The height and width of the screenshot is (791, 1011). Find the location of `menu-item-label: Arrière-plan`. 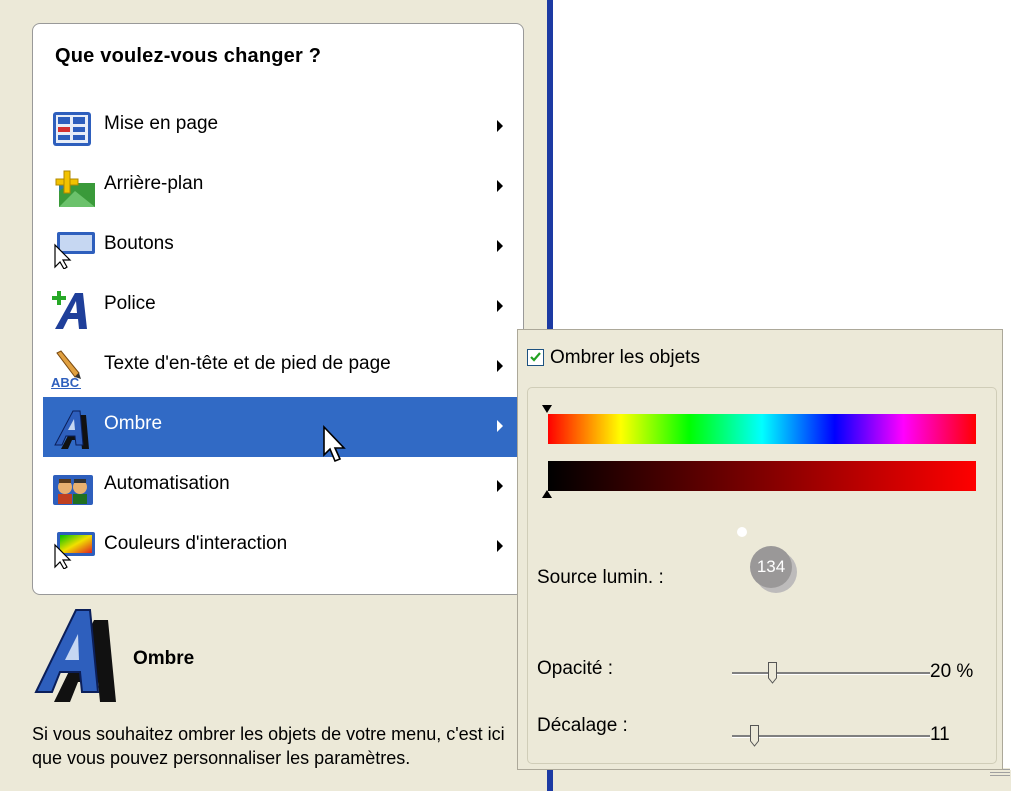

menu-item-label: Arrière-plan is located at coordinates (154, 183).